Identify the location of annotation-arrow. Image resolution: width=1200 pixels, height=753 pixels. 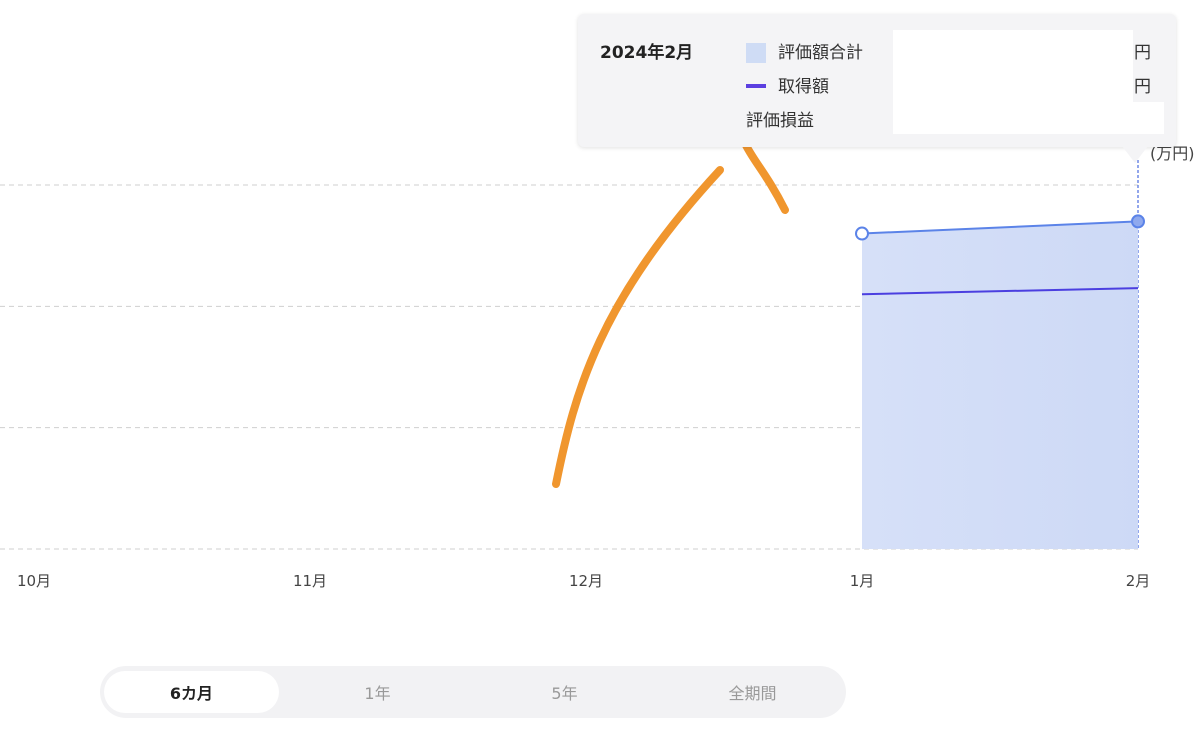
(670, 302).